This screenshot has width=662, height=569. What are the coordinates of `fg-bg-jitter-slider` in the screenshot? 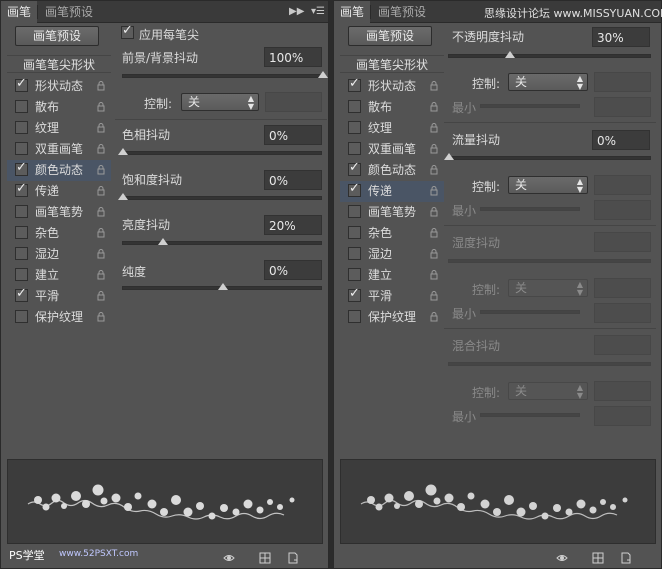 It's located at (225, 74).